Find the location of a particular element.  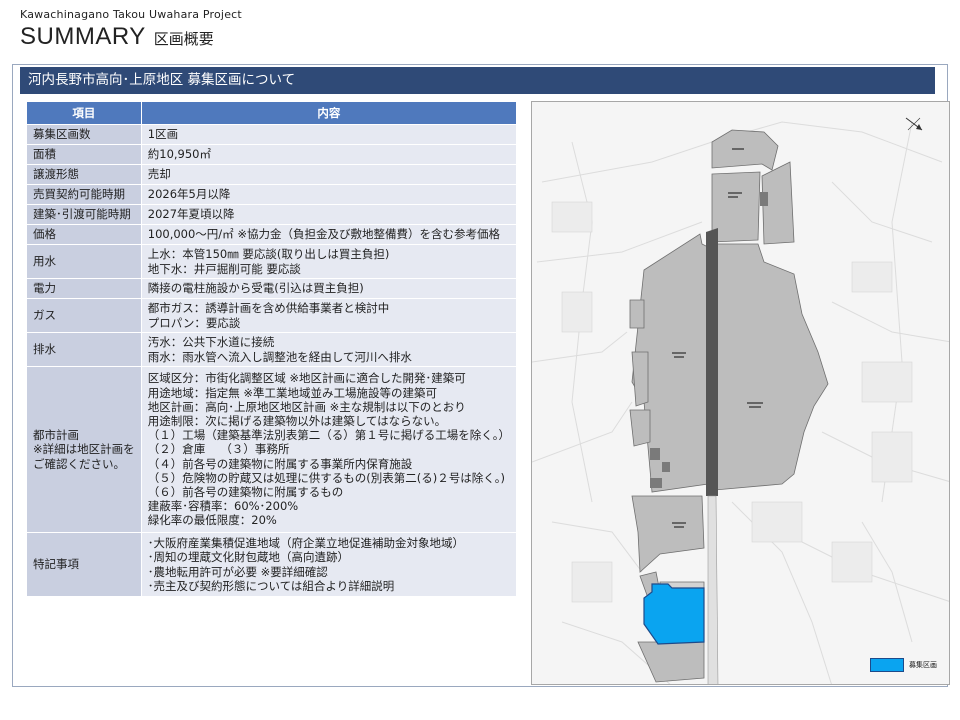

row-label: 都市計画 ※詳細は地区計画を ご確認ください。 is located at coordinates (84, 449).